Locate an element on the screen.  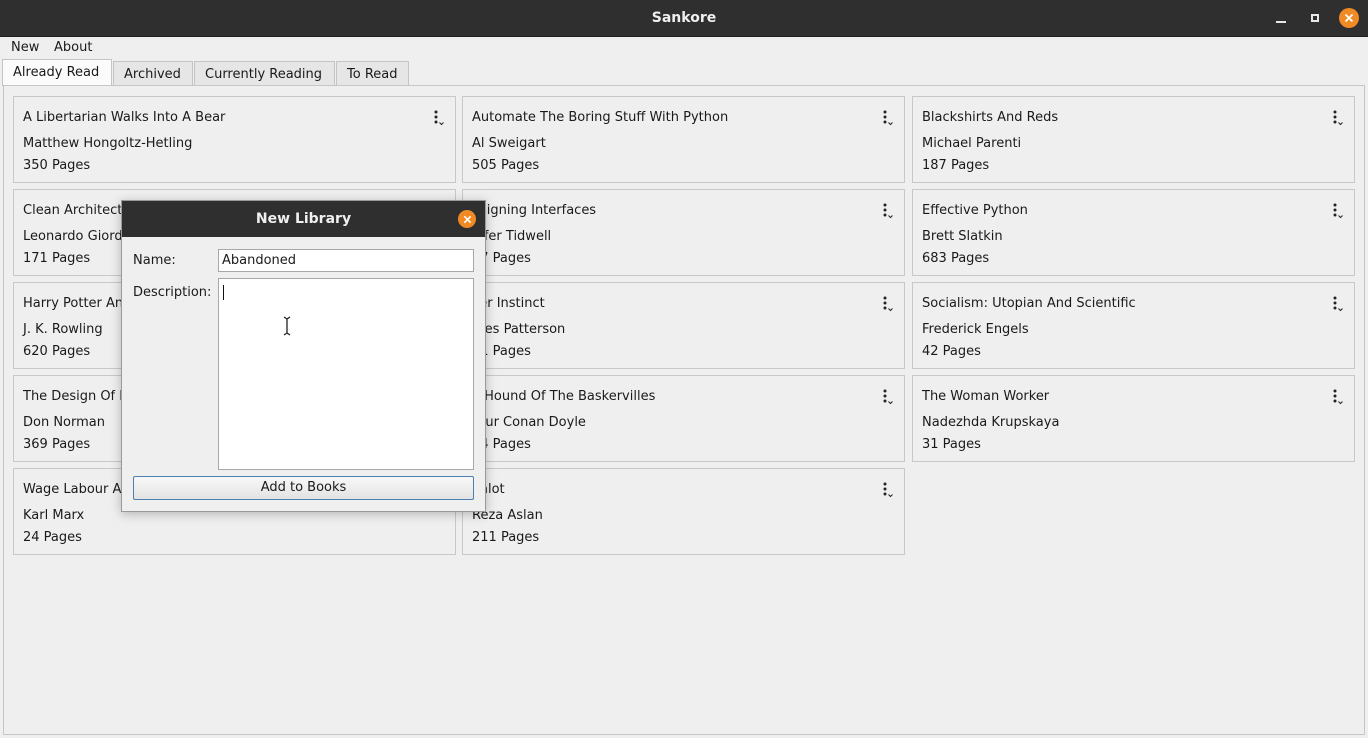
maximize-icon is located at coordinates (1315, 18).